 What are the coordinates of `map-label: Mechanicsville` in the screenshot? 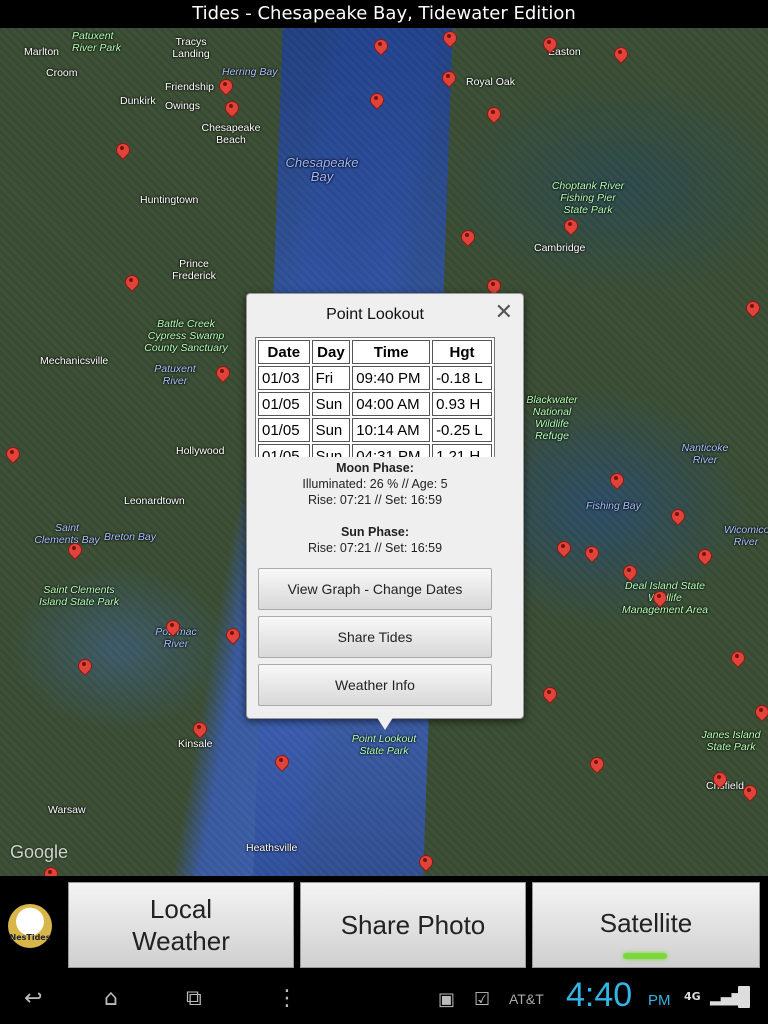 It's located at (74, 361).